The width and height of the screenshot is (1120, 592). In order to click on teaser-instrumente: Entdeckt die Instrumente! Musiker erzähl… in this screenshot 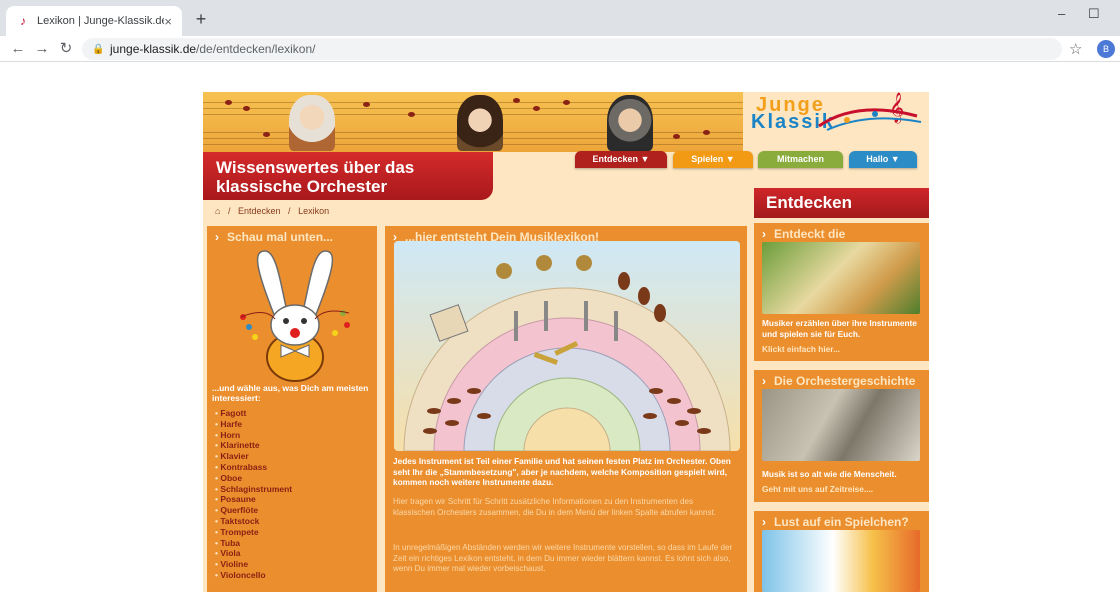, I will do `click(841, 292)`.